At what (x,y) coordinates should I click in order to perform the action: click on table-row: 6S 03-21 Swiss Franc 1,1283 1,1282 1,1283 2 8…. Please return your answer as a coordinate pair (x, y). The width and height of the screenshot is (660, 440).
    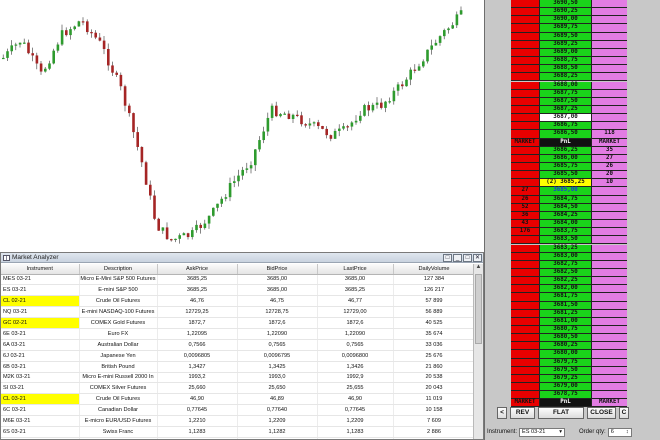
    Looking at the image, I should click on (237, 432).